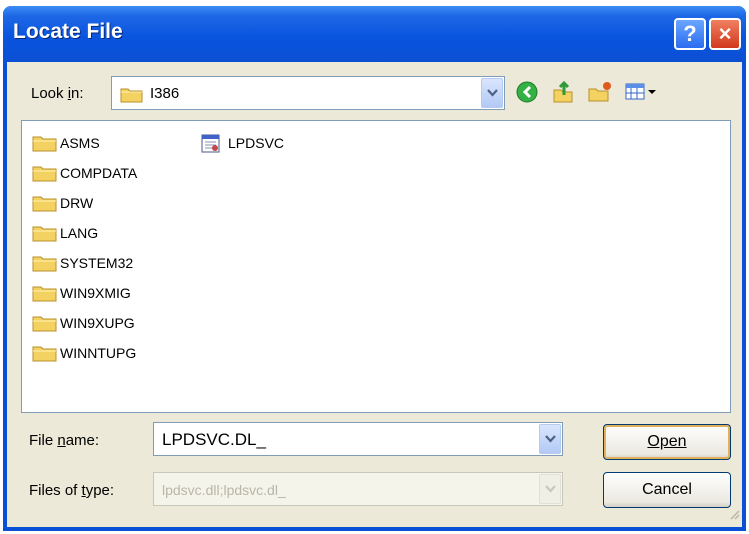  What do you see at coordinates (725, 34) in the screenshot?
I see `close-button: ×` at bounding box center [725, 34].